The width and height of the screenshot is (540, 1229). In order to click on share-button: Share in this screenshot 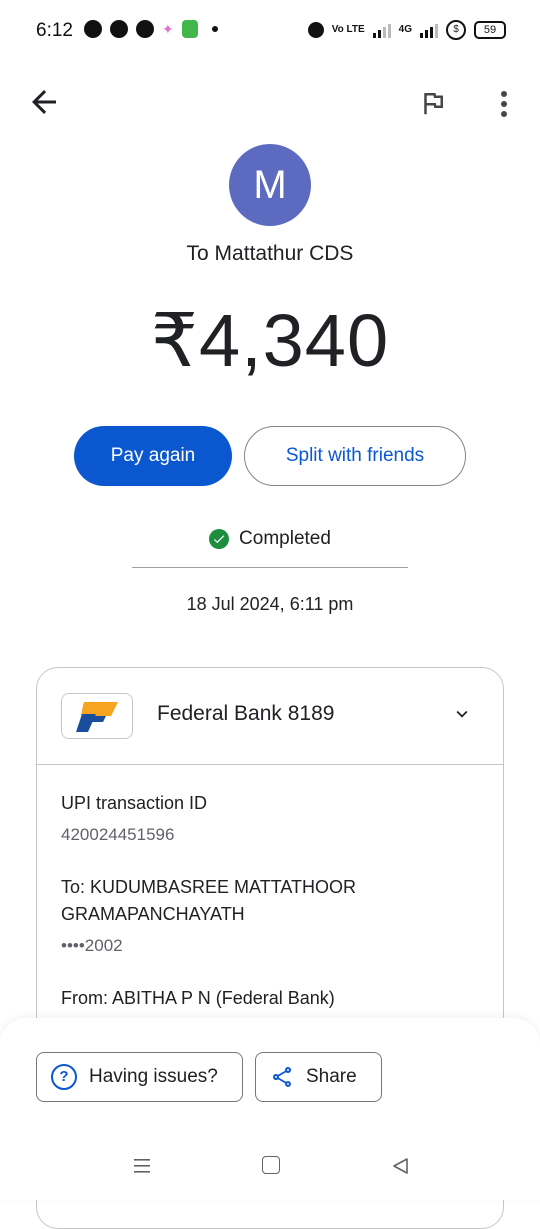, I will do `click(318, 1077)`.